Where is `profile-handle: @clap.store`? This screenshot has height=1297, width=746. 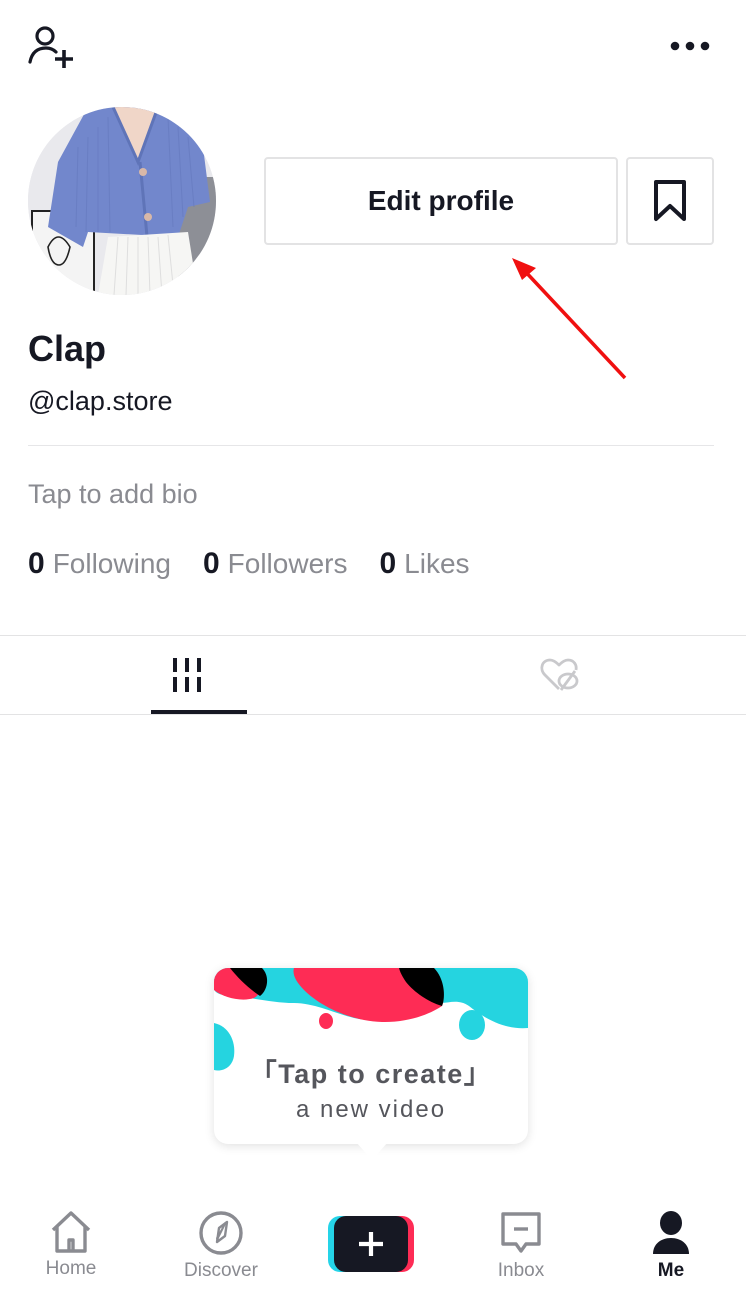 profile-handle: @clap.store is located at coordinates (100, 401).